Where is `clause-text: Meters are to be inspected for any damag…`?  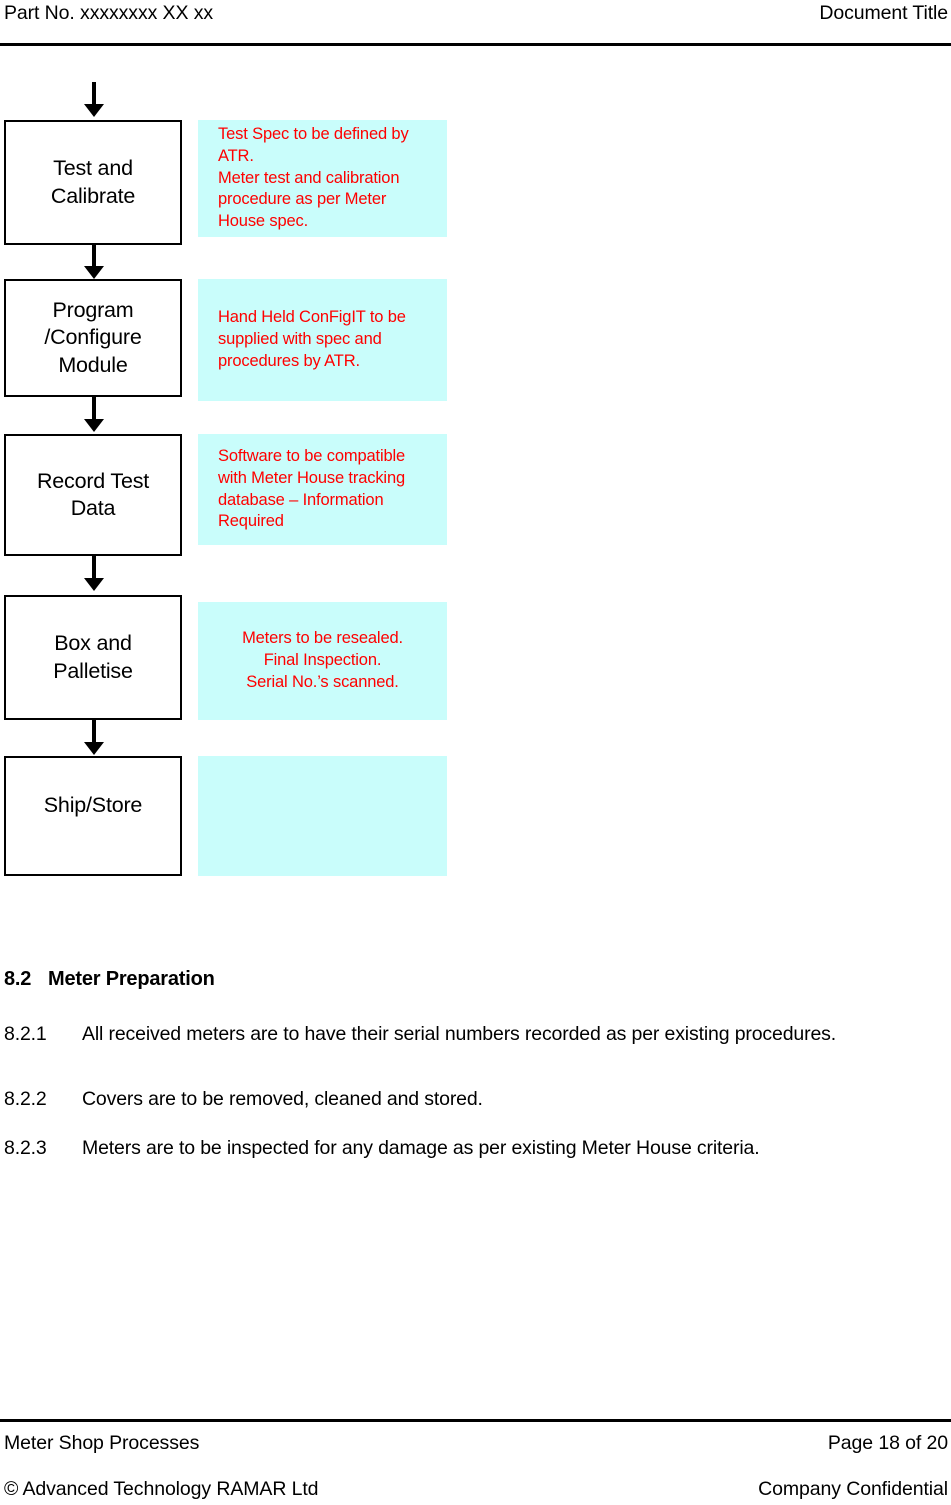 clause-text: Meters are to be inspected for any damag… is located at coordinates (421, 1148).